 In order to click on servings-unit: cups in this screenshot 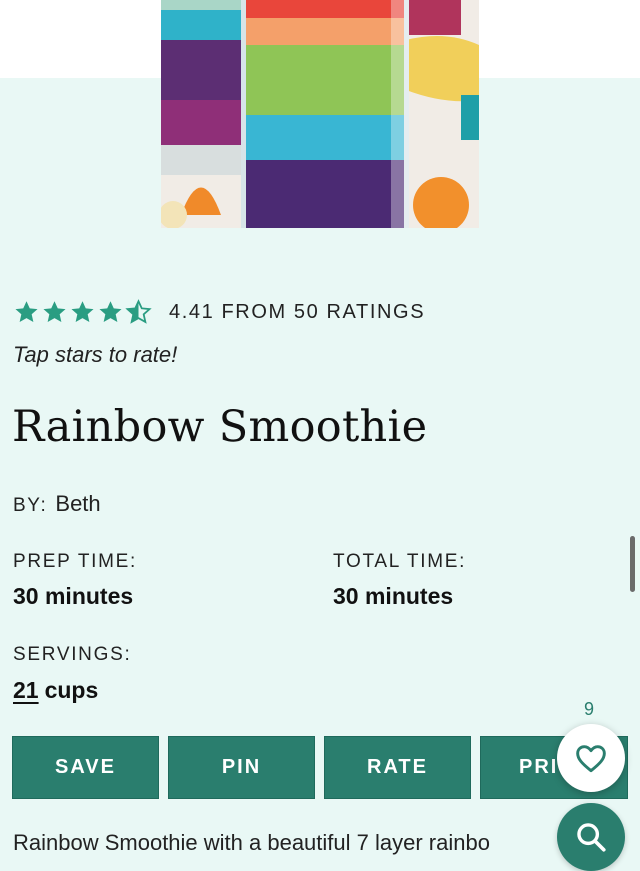, I will do `click(71, 690)`.